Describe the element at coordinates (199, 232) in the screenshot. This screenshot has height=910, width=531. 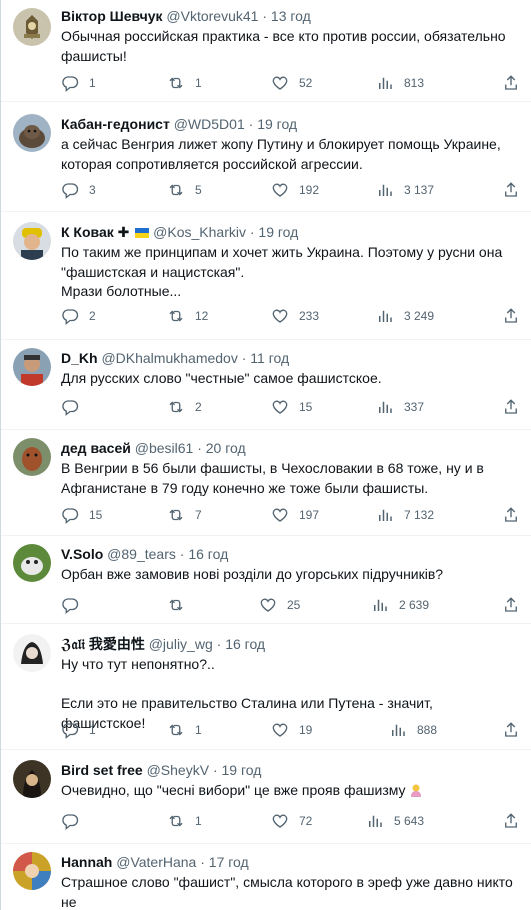
I see `author-handle: @Kos_Kharkiv` at that location.